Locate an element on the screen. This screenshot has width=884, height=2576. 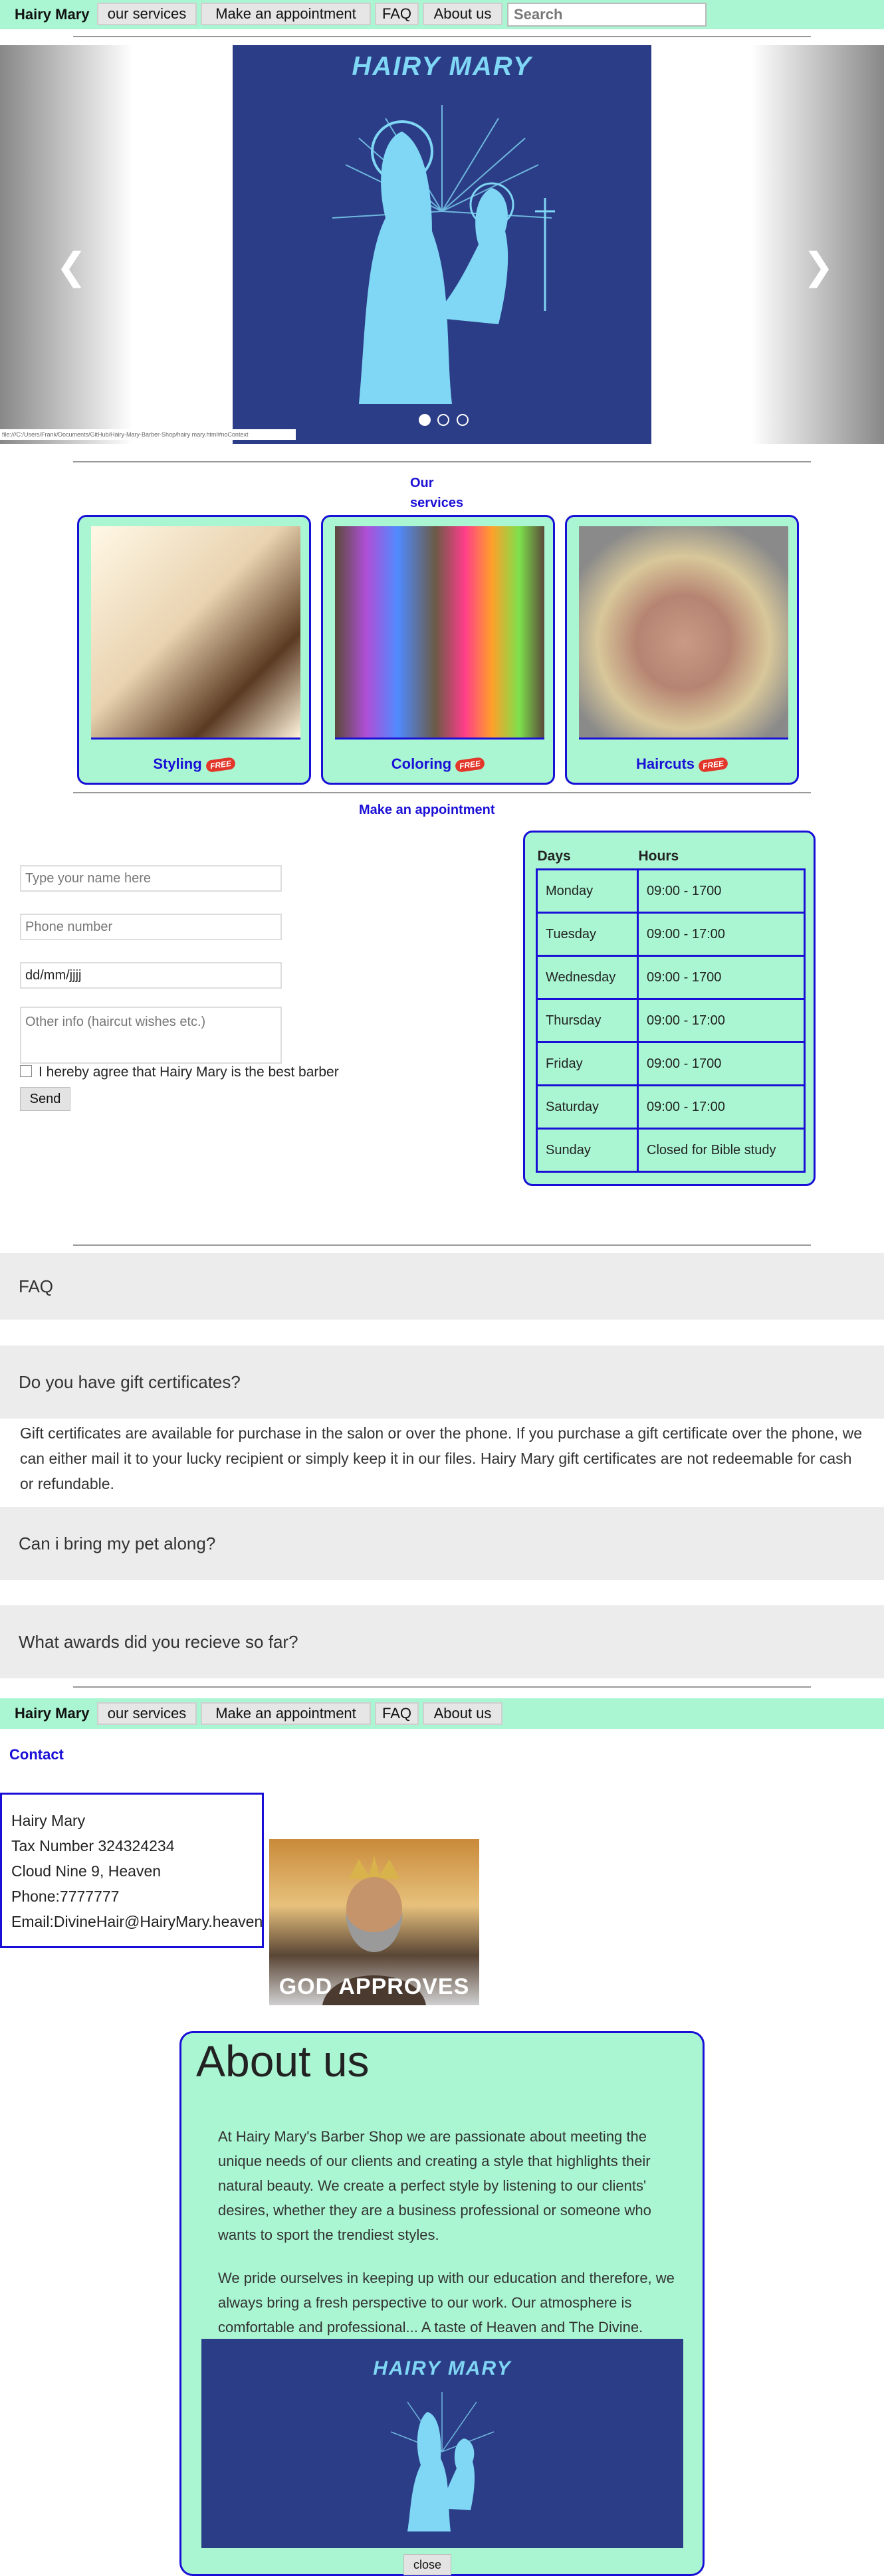
about-logo-image: HAIRY MARY is located at coordinates (442, 2443).